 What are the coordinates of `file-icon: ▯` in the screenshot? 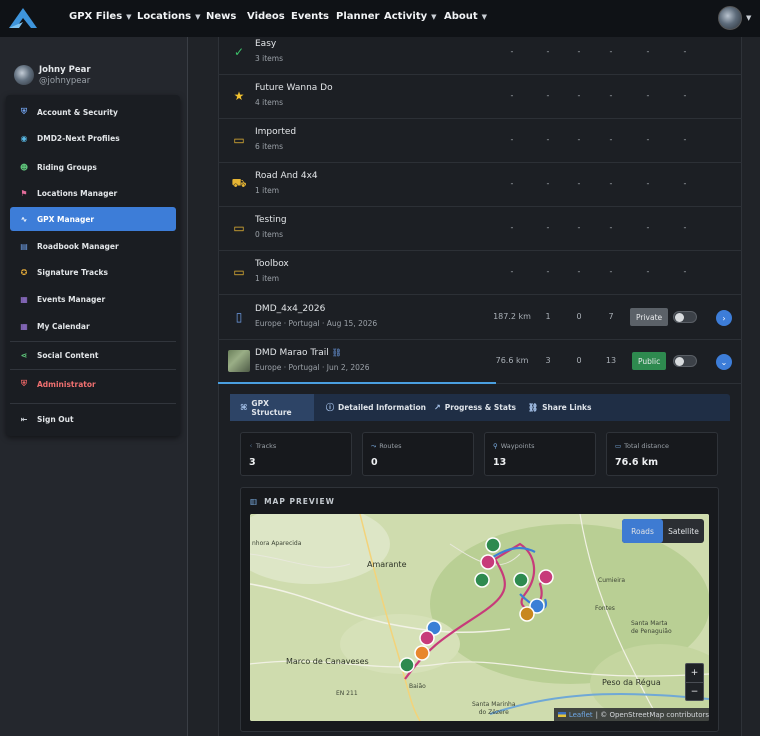 It's located at (239, 317).